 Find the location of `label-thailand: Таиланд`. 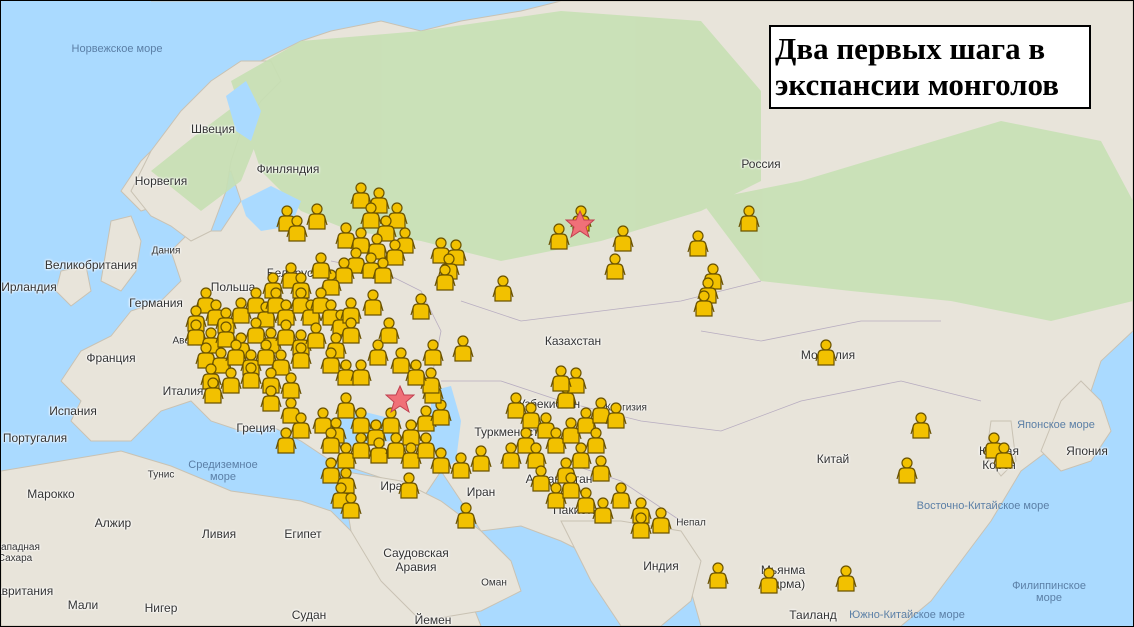

label-thailand: Таиланд is located at coordinates (813, 615).